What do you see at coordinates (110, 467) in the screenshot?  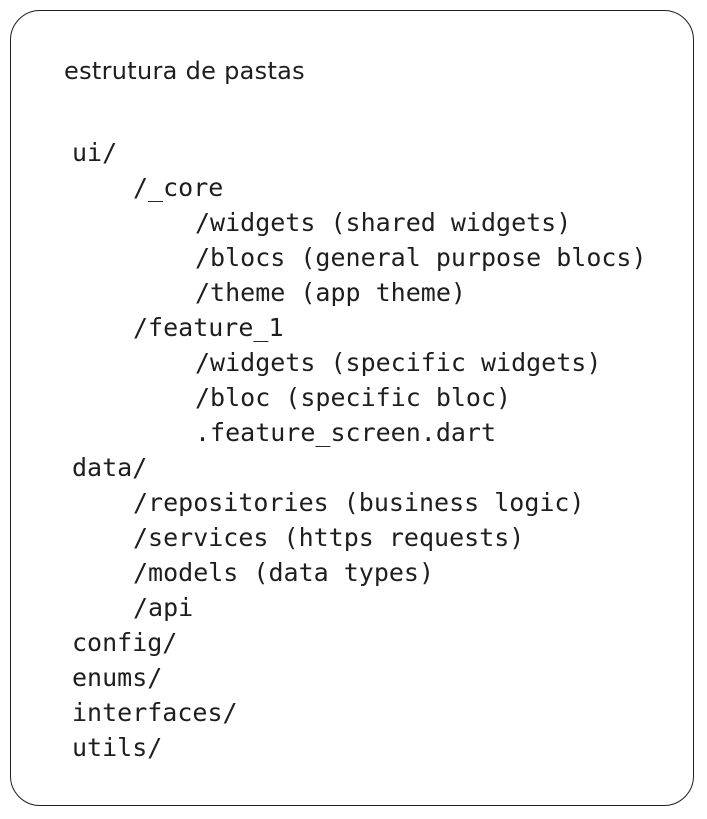 I see `tree-line-data: data/` at bounding box center [110, 467].